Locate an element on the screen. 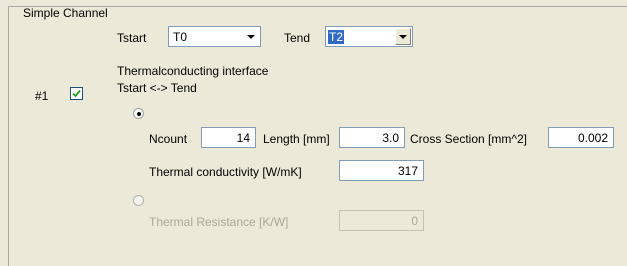 The image size is (627, 266). cross-section-input: 0.002 is located at coordinates (581, 137).